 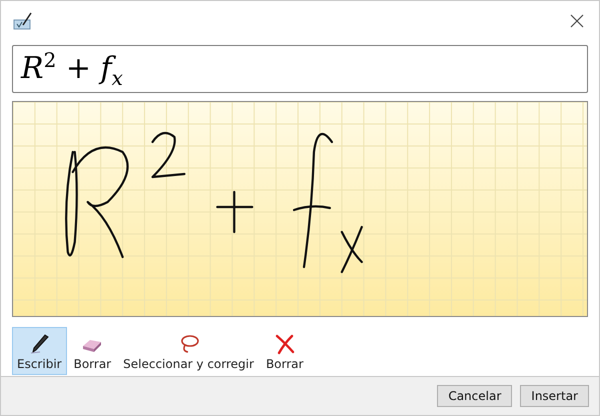 What do you see at coordinates (188, 351) in the screenshot?
I see `tool-button: Seleccionar y corregir` at bounding box center [188, 351].